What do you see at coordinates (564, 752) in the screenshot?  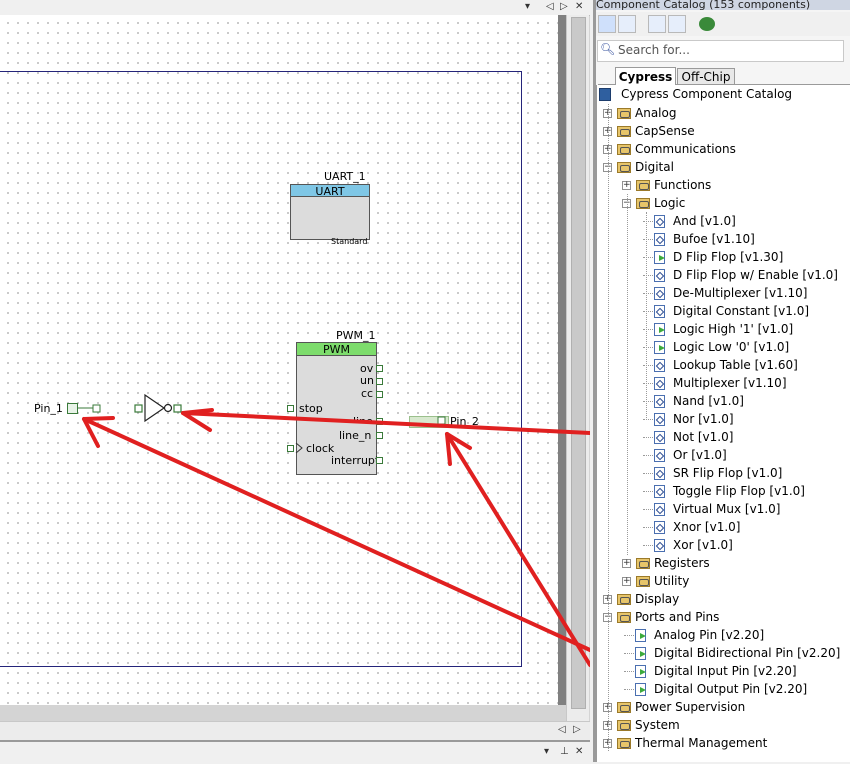 I see `pin-icon: ⊥` at bounding box center [564, 752].